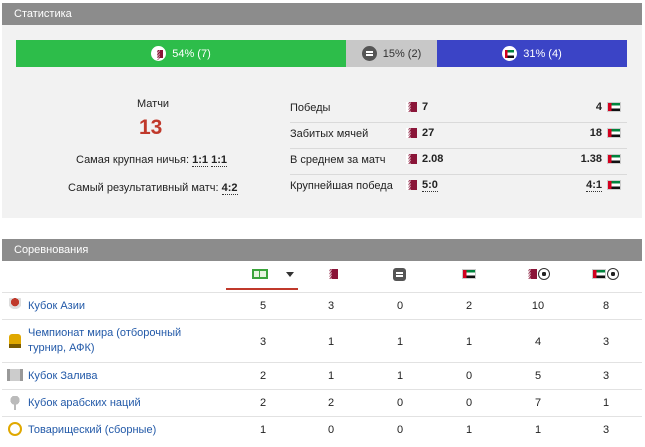 The height and width of the screenshot is (447, 645). Describe the element at coordinates (538, 342) in the screenshot. I see `cell: 4` at that location.